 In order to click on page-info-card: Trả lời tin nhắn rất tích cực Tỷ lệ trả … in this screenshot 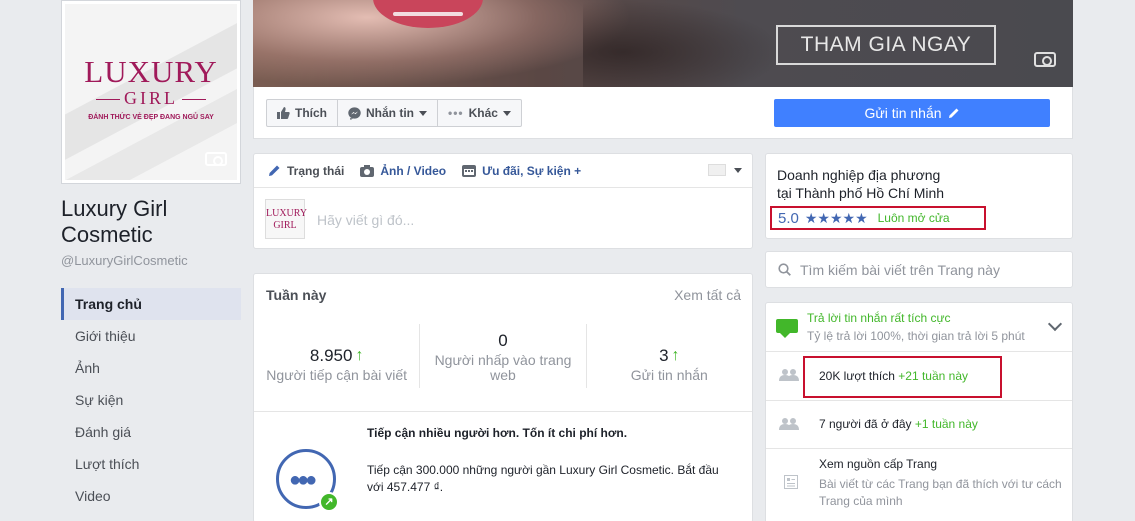, I will do `click(919, 411)`.